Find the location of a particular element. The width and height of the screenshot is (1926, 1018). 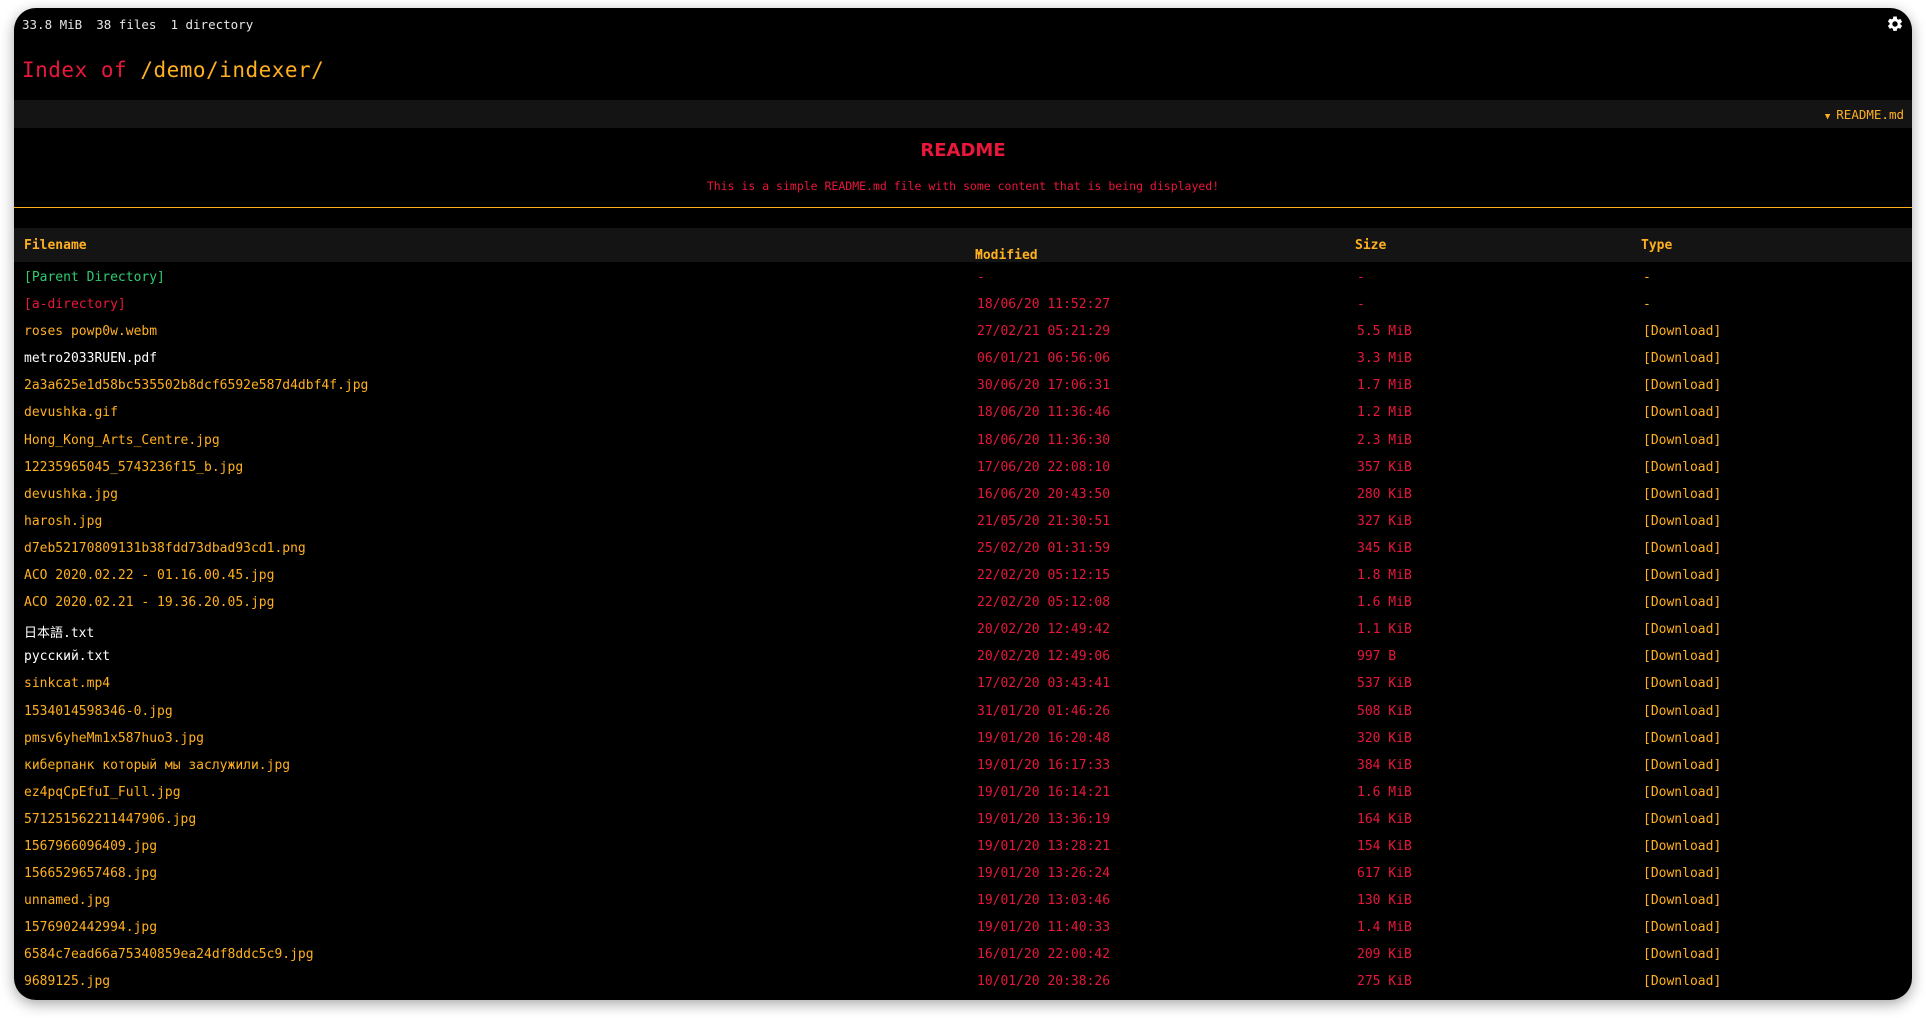

file-count: 38 files is located at coordinates (126, 24).